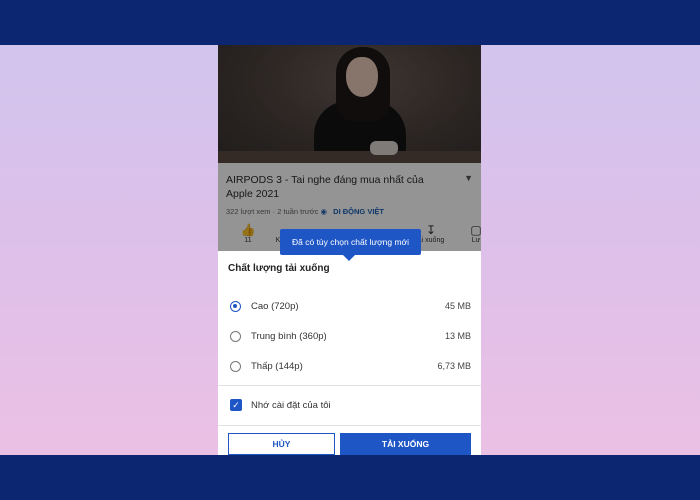 Image resolution: width=700 pixels, height=500 pixels. What do you see at coordinates (349, 307) in the screenshot?
I see `quality-option-high: Cao (720p) 45 MB` at bounding box center [349, 307].